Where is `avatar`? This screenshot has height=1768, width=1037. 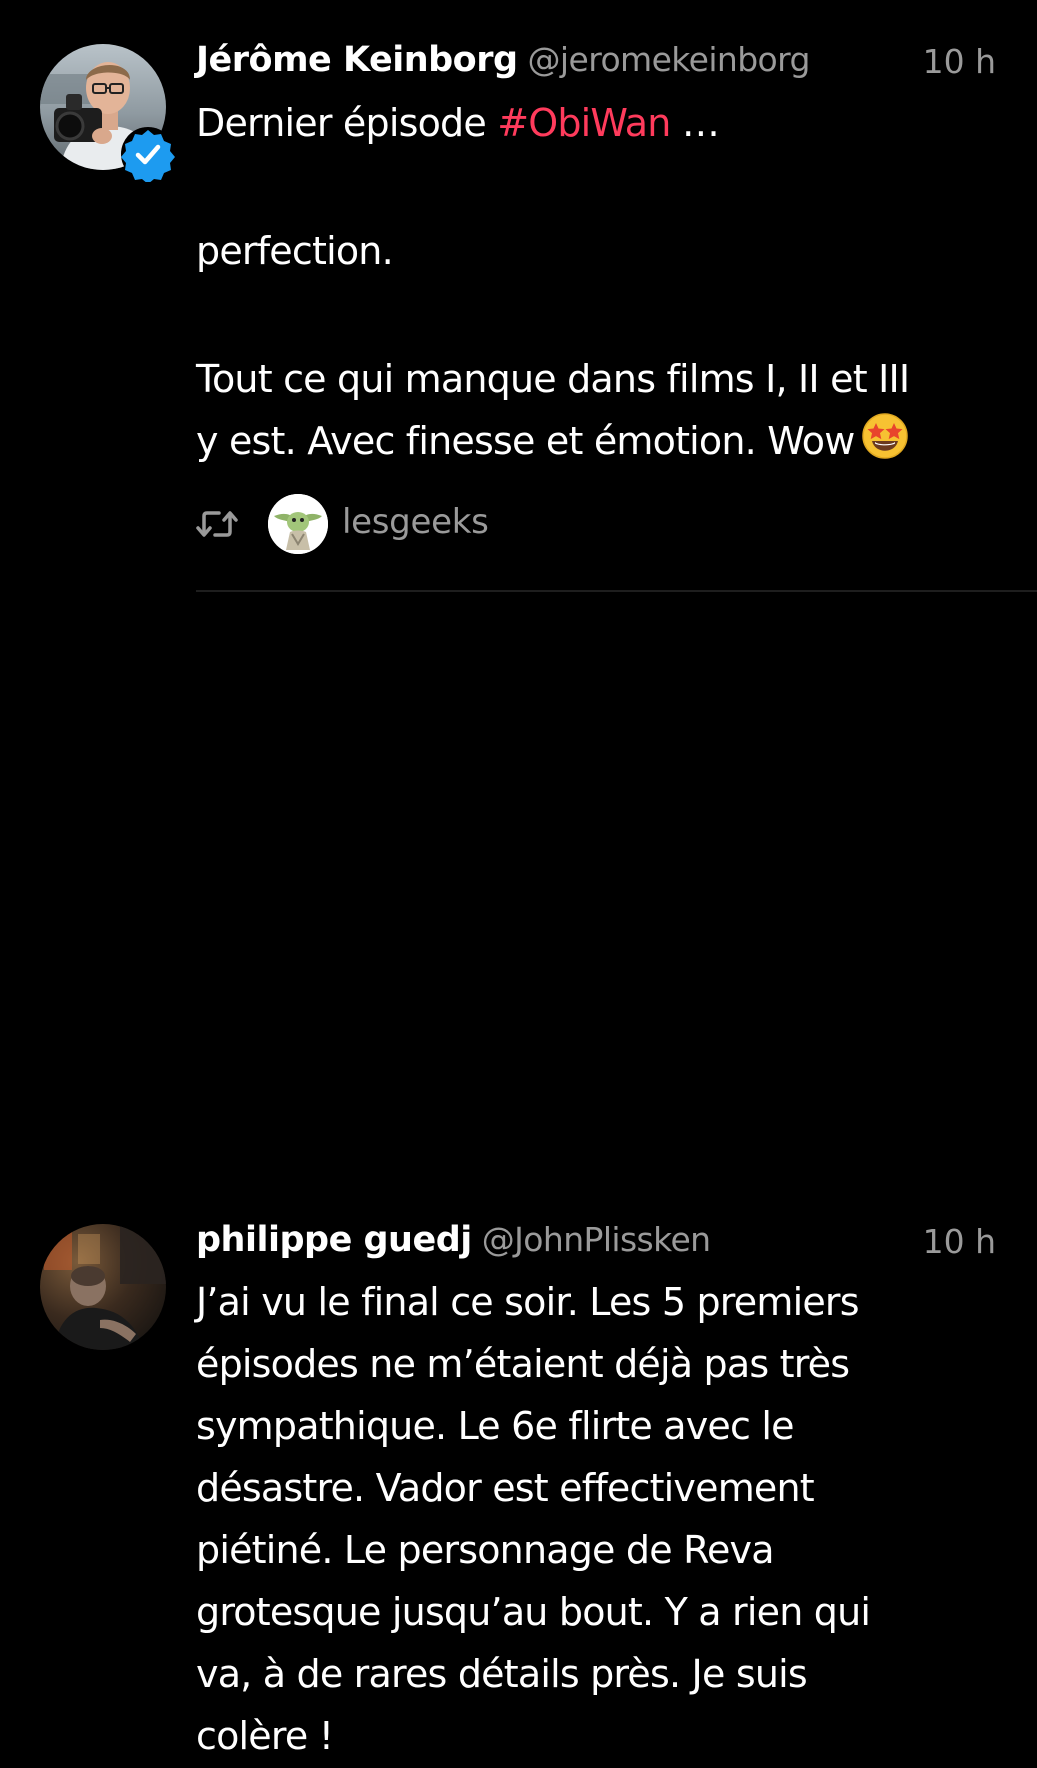
avatar is located at coordinates (103, 1287).